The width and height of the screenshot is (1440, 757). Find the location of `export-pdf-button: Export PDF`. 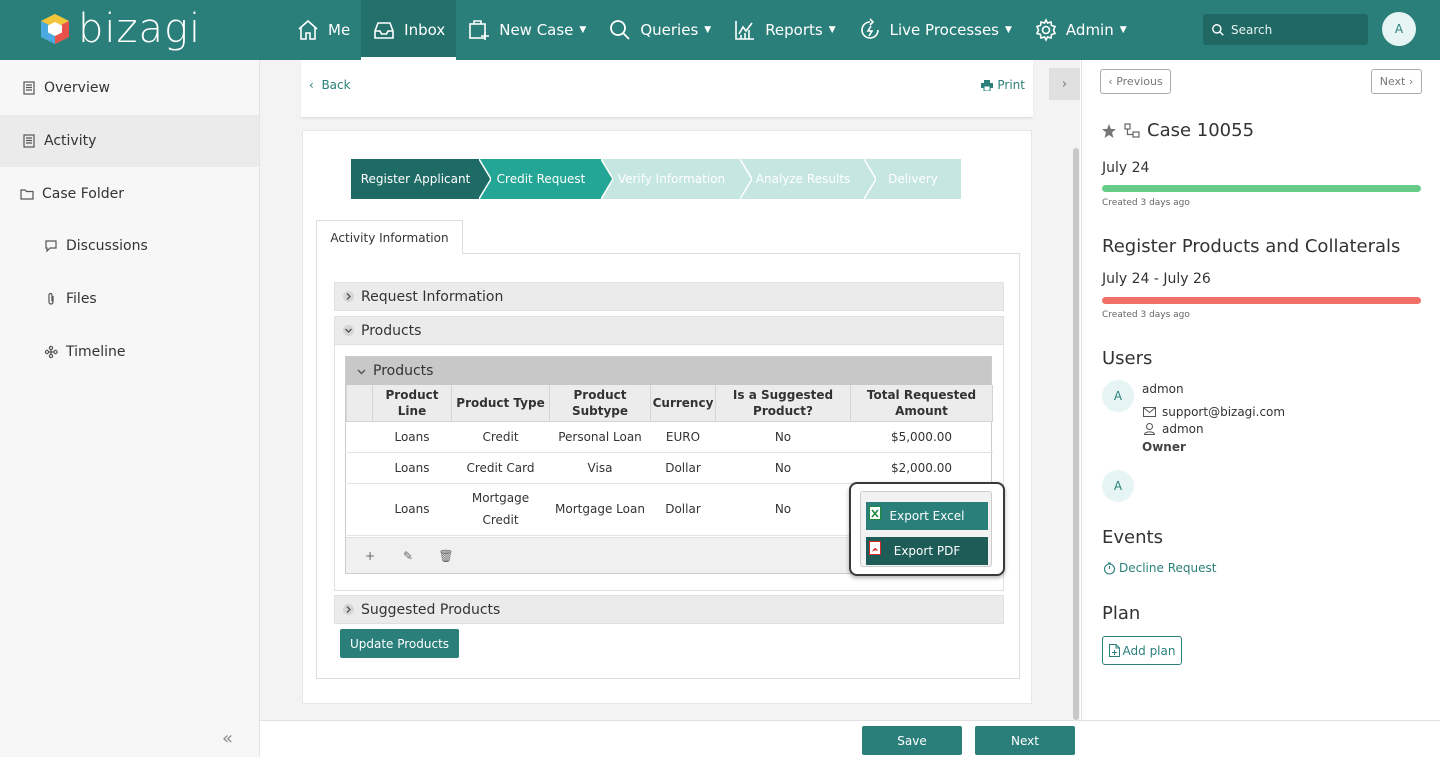

export-pdf-button: Export PDF is located at coordinates (927, 551).